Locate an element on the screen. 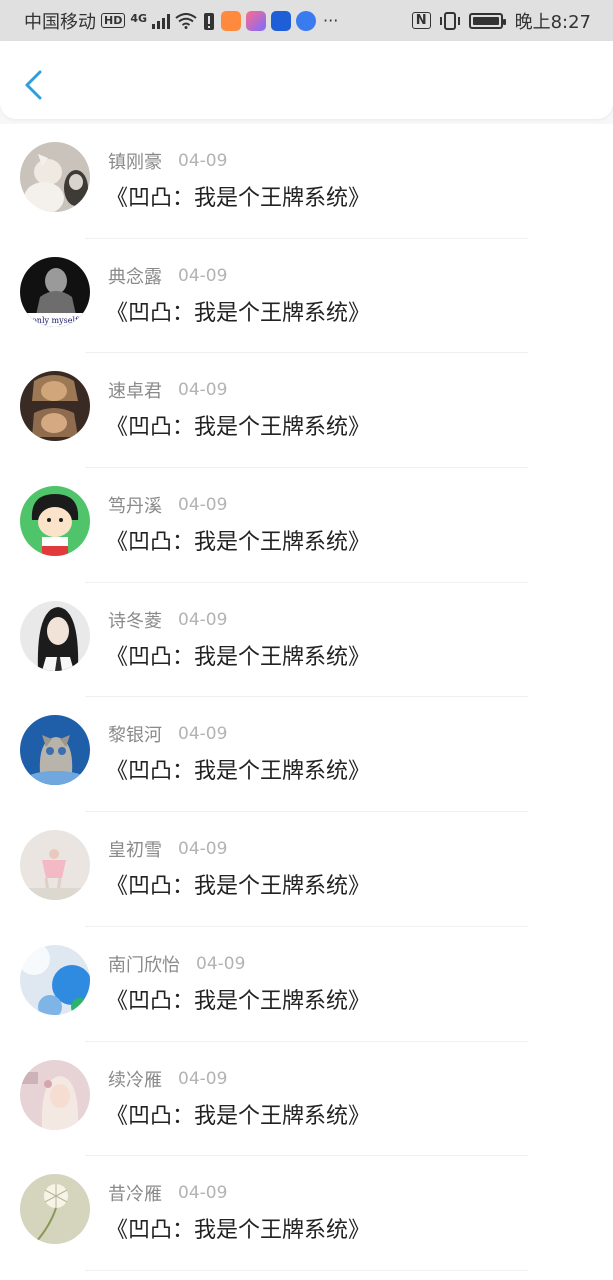 The image size is (613, 1280). battery-icon is located at coordinates (487, 20).